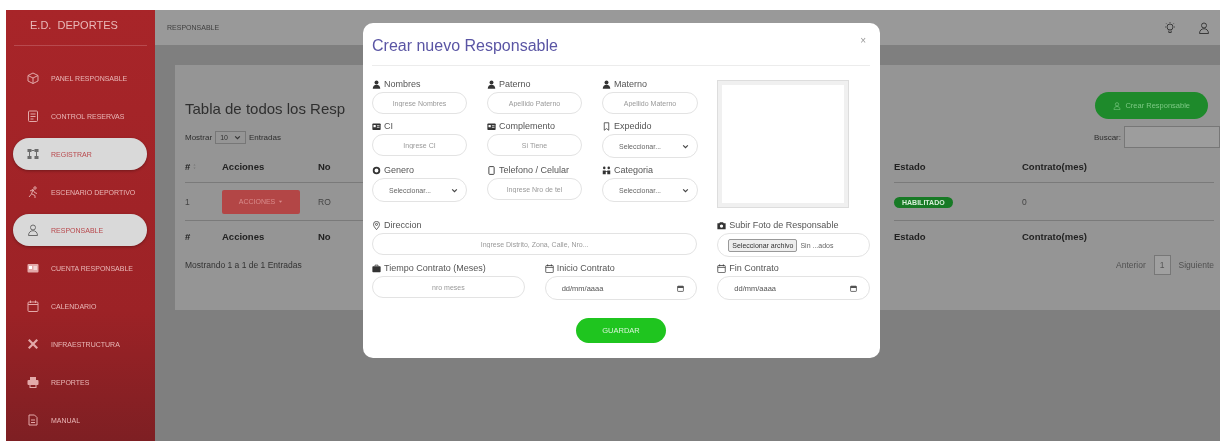  Describe the element at coordinates (33, 230) in the screenshot. I see `user-circle-icon` at that location.